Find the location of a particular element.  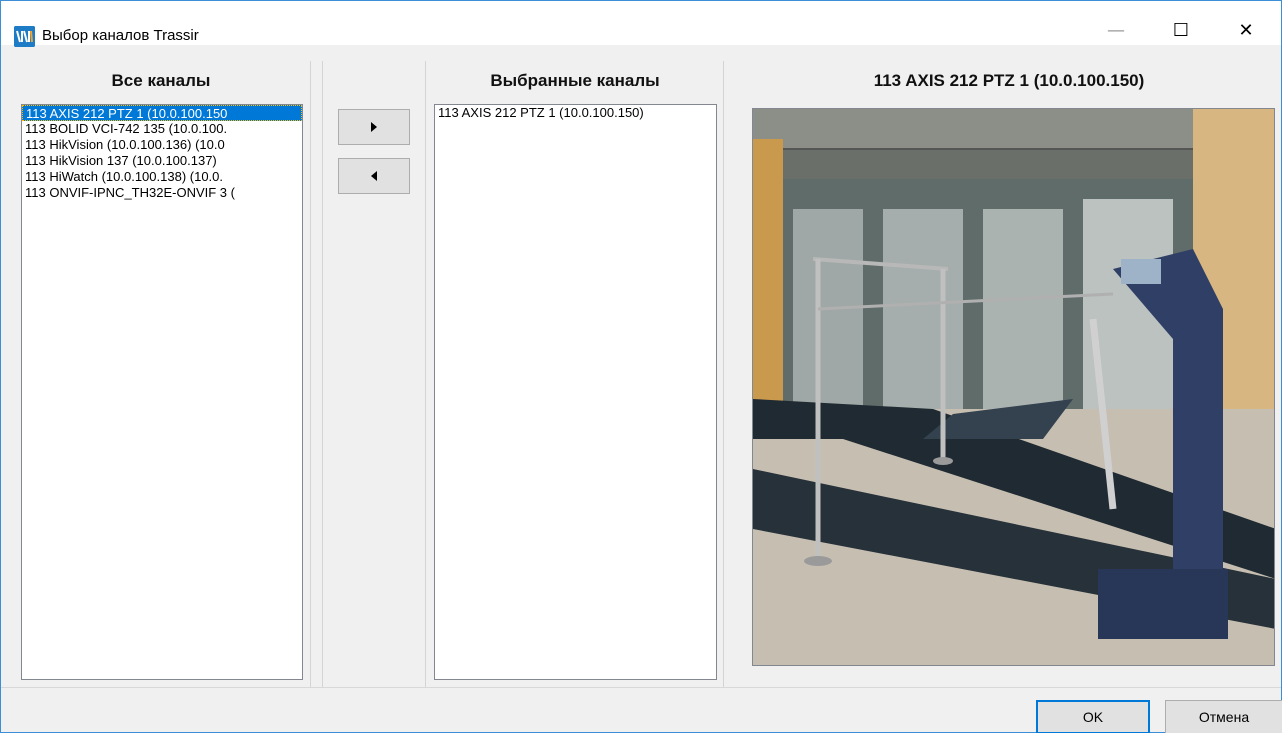

list-item: 113 AXIS 212 PTZ 1 (10.0.100.150 is located at coordinates (162, 113).